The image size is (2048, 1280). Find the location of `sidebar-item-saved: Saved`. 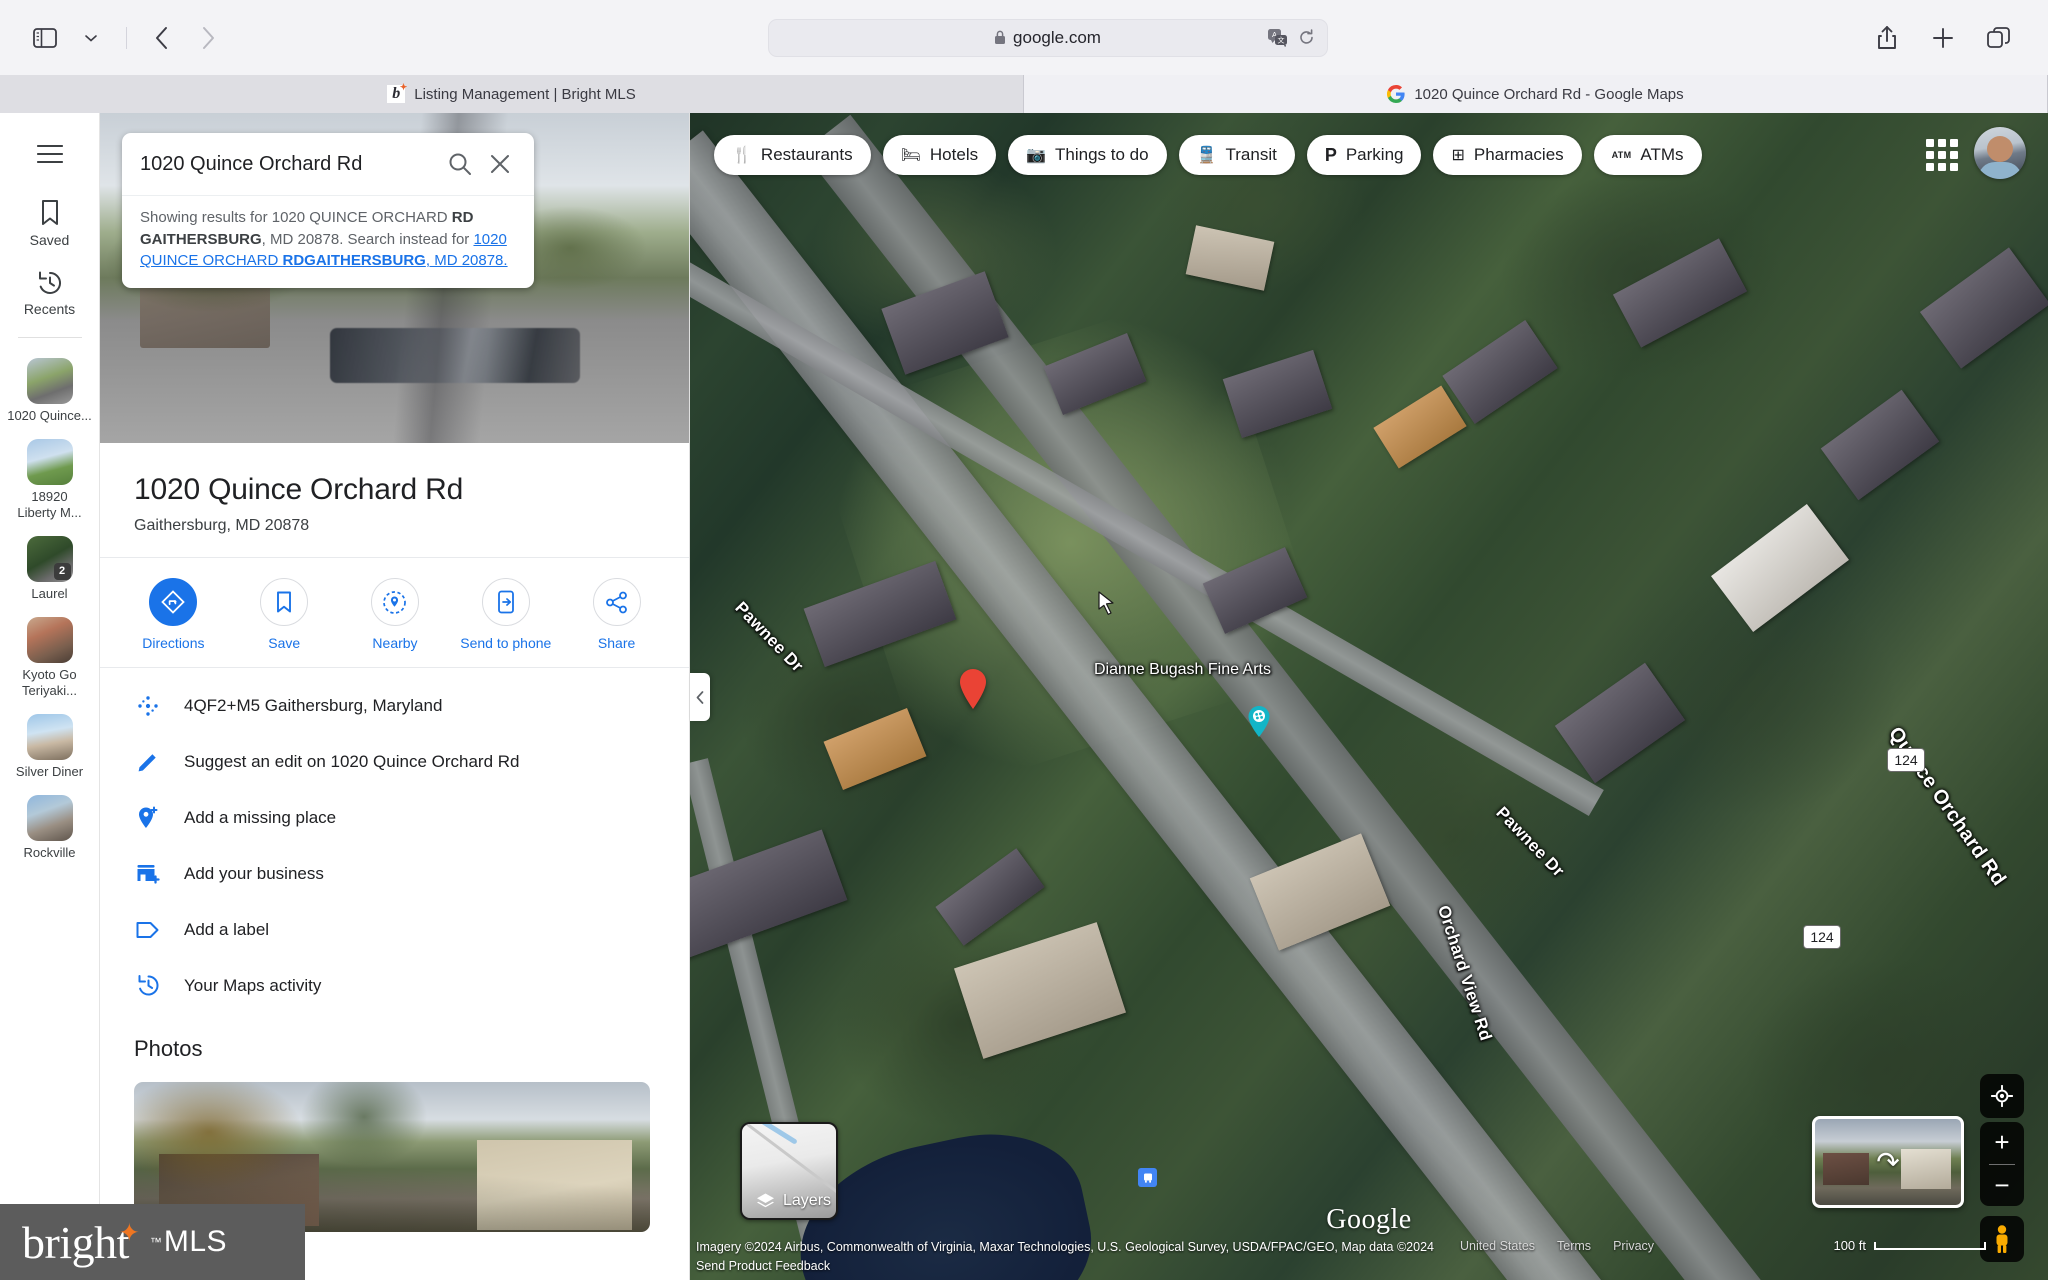

sidebar-item-saved: Saved is located at coordinates (50, 223).